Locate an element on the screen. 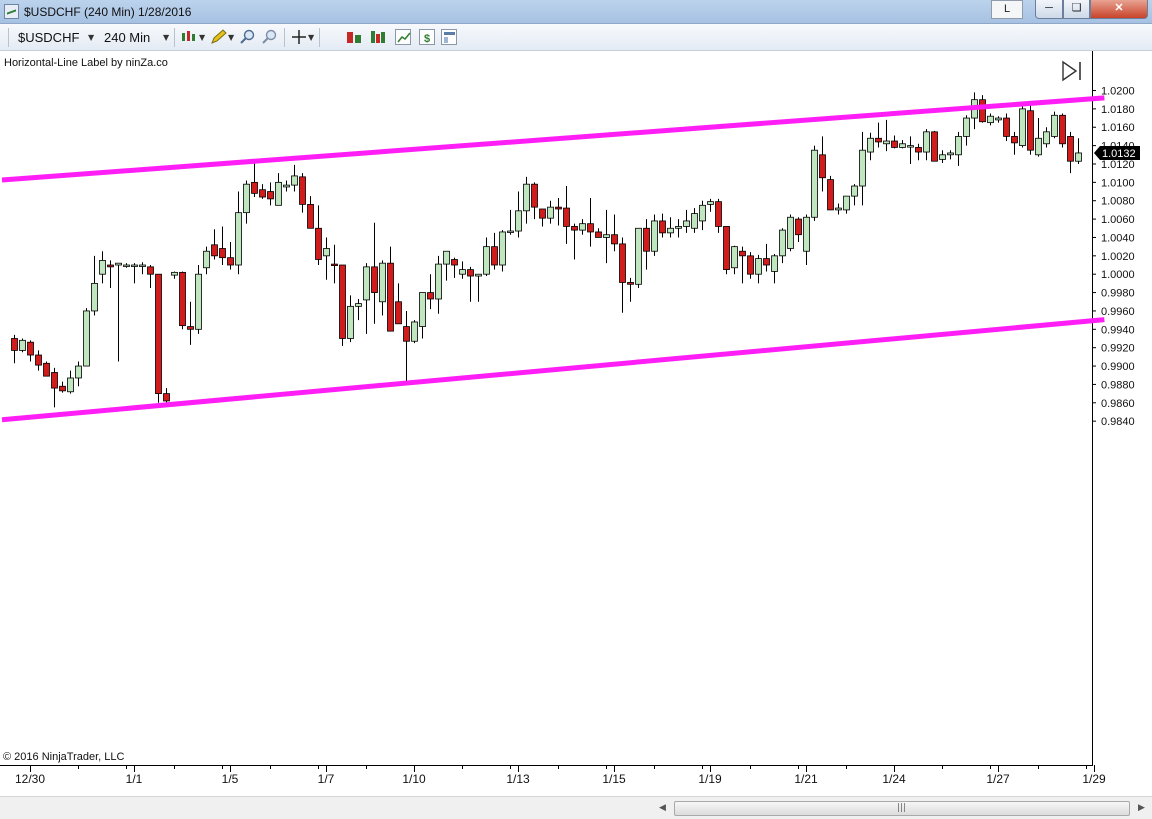 Image resolution: width=1152 pixels, height=819 pixels. title-bar: $USDCHF (240 Min) 1/28/2016 L ─ ❏ ✕ is located at coordinates (576, 12).